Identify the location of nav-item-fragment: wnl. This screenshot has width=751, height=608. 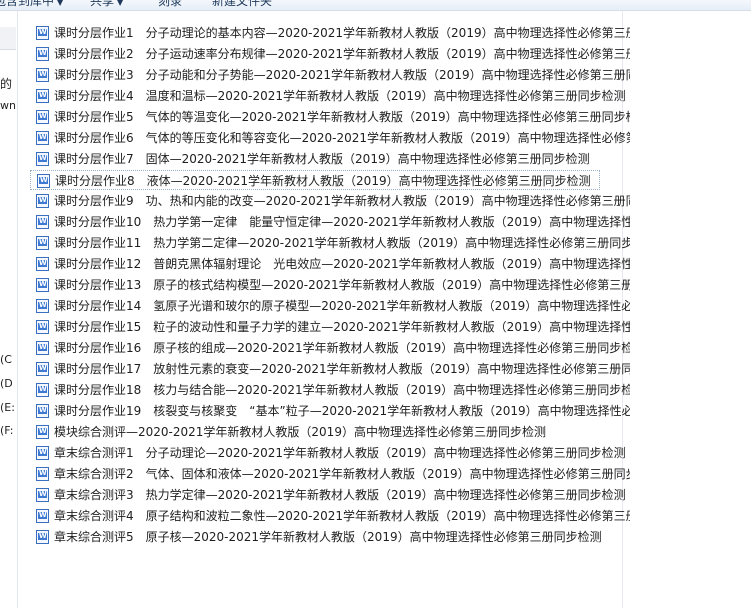
(8, 105).